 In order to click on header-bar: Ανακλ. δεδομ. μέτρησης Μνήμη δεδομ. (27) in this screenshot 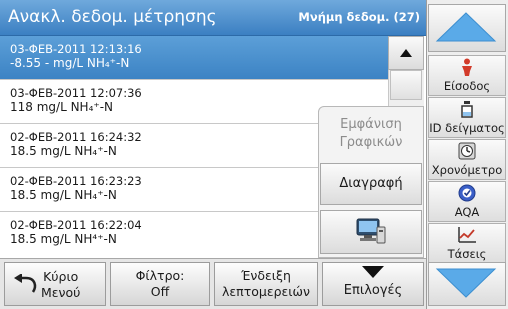, I will do `click(213, 18)`.